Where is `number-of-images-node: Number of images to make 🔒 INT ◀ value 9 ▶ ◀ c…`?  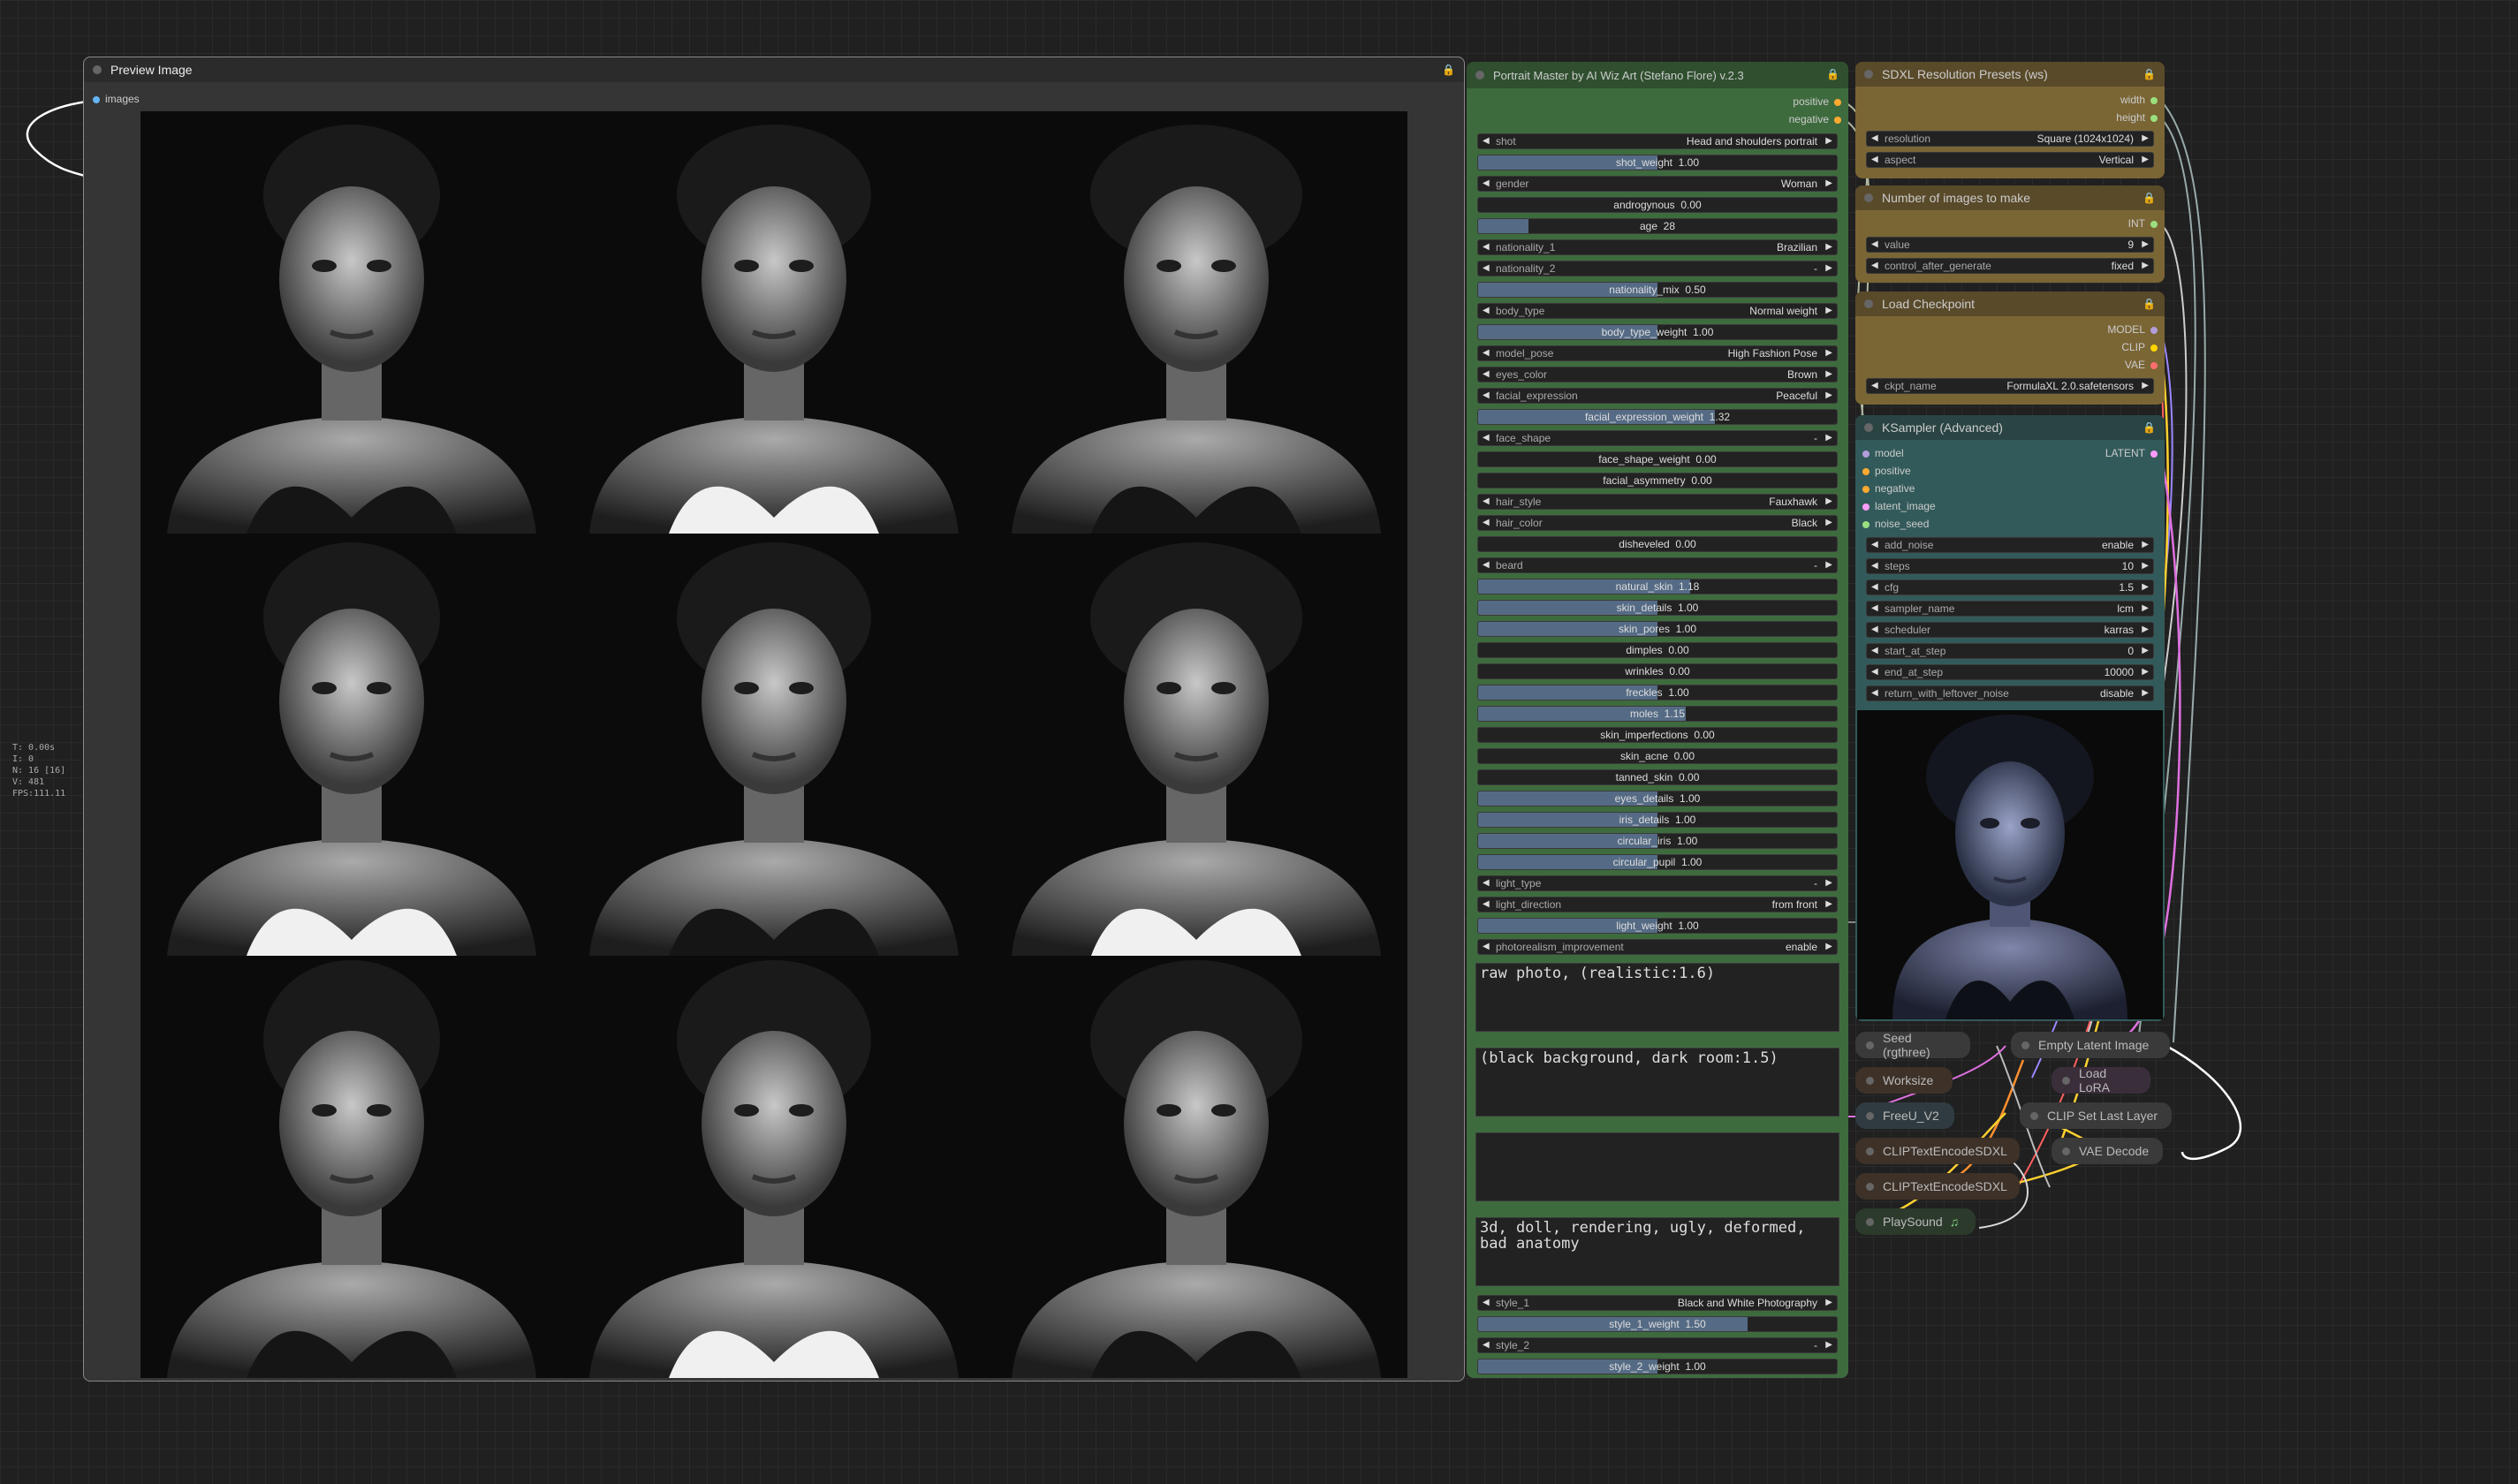 number-of-images-node: Number of images to make 🔒 INT ◀ value 9 ▶ ◀ c… is located at coordinates (2010, 234).